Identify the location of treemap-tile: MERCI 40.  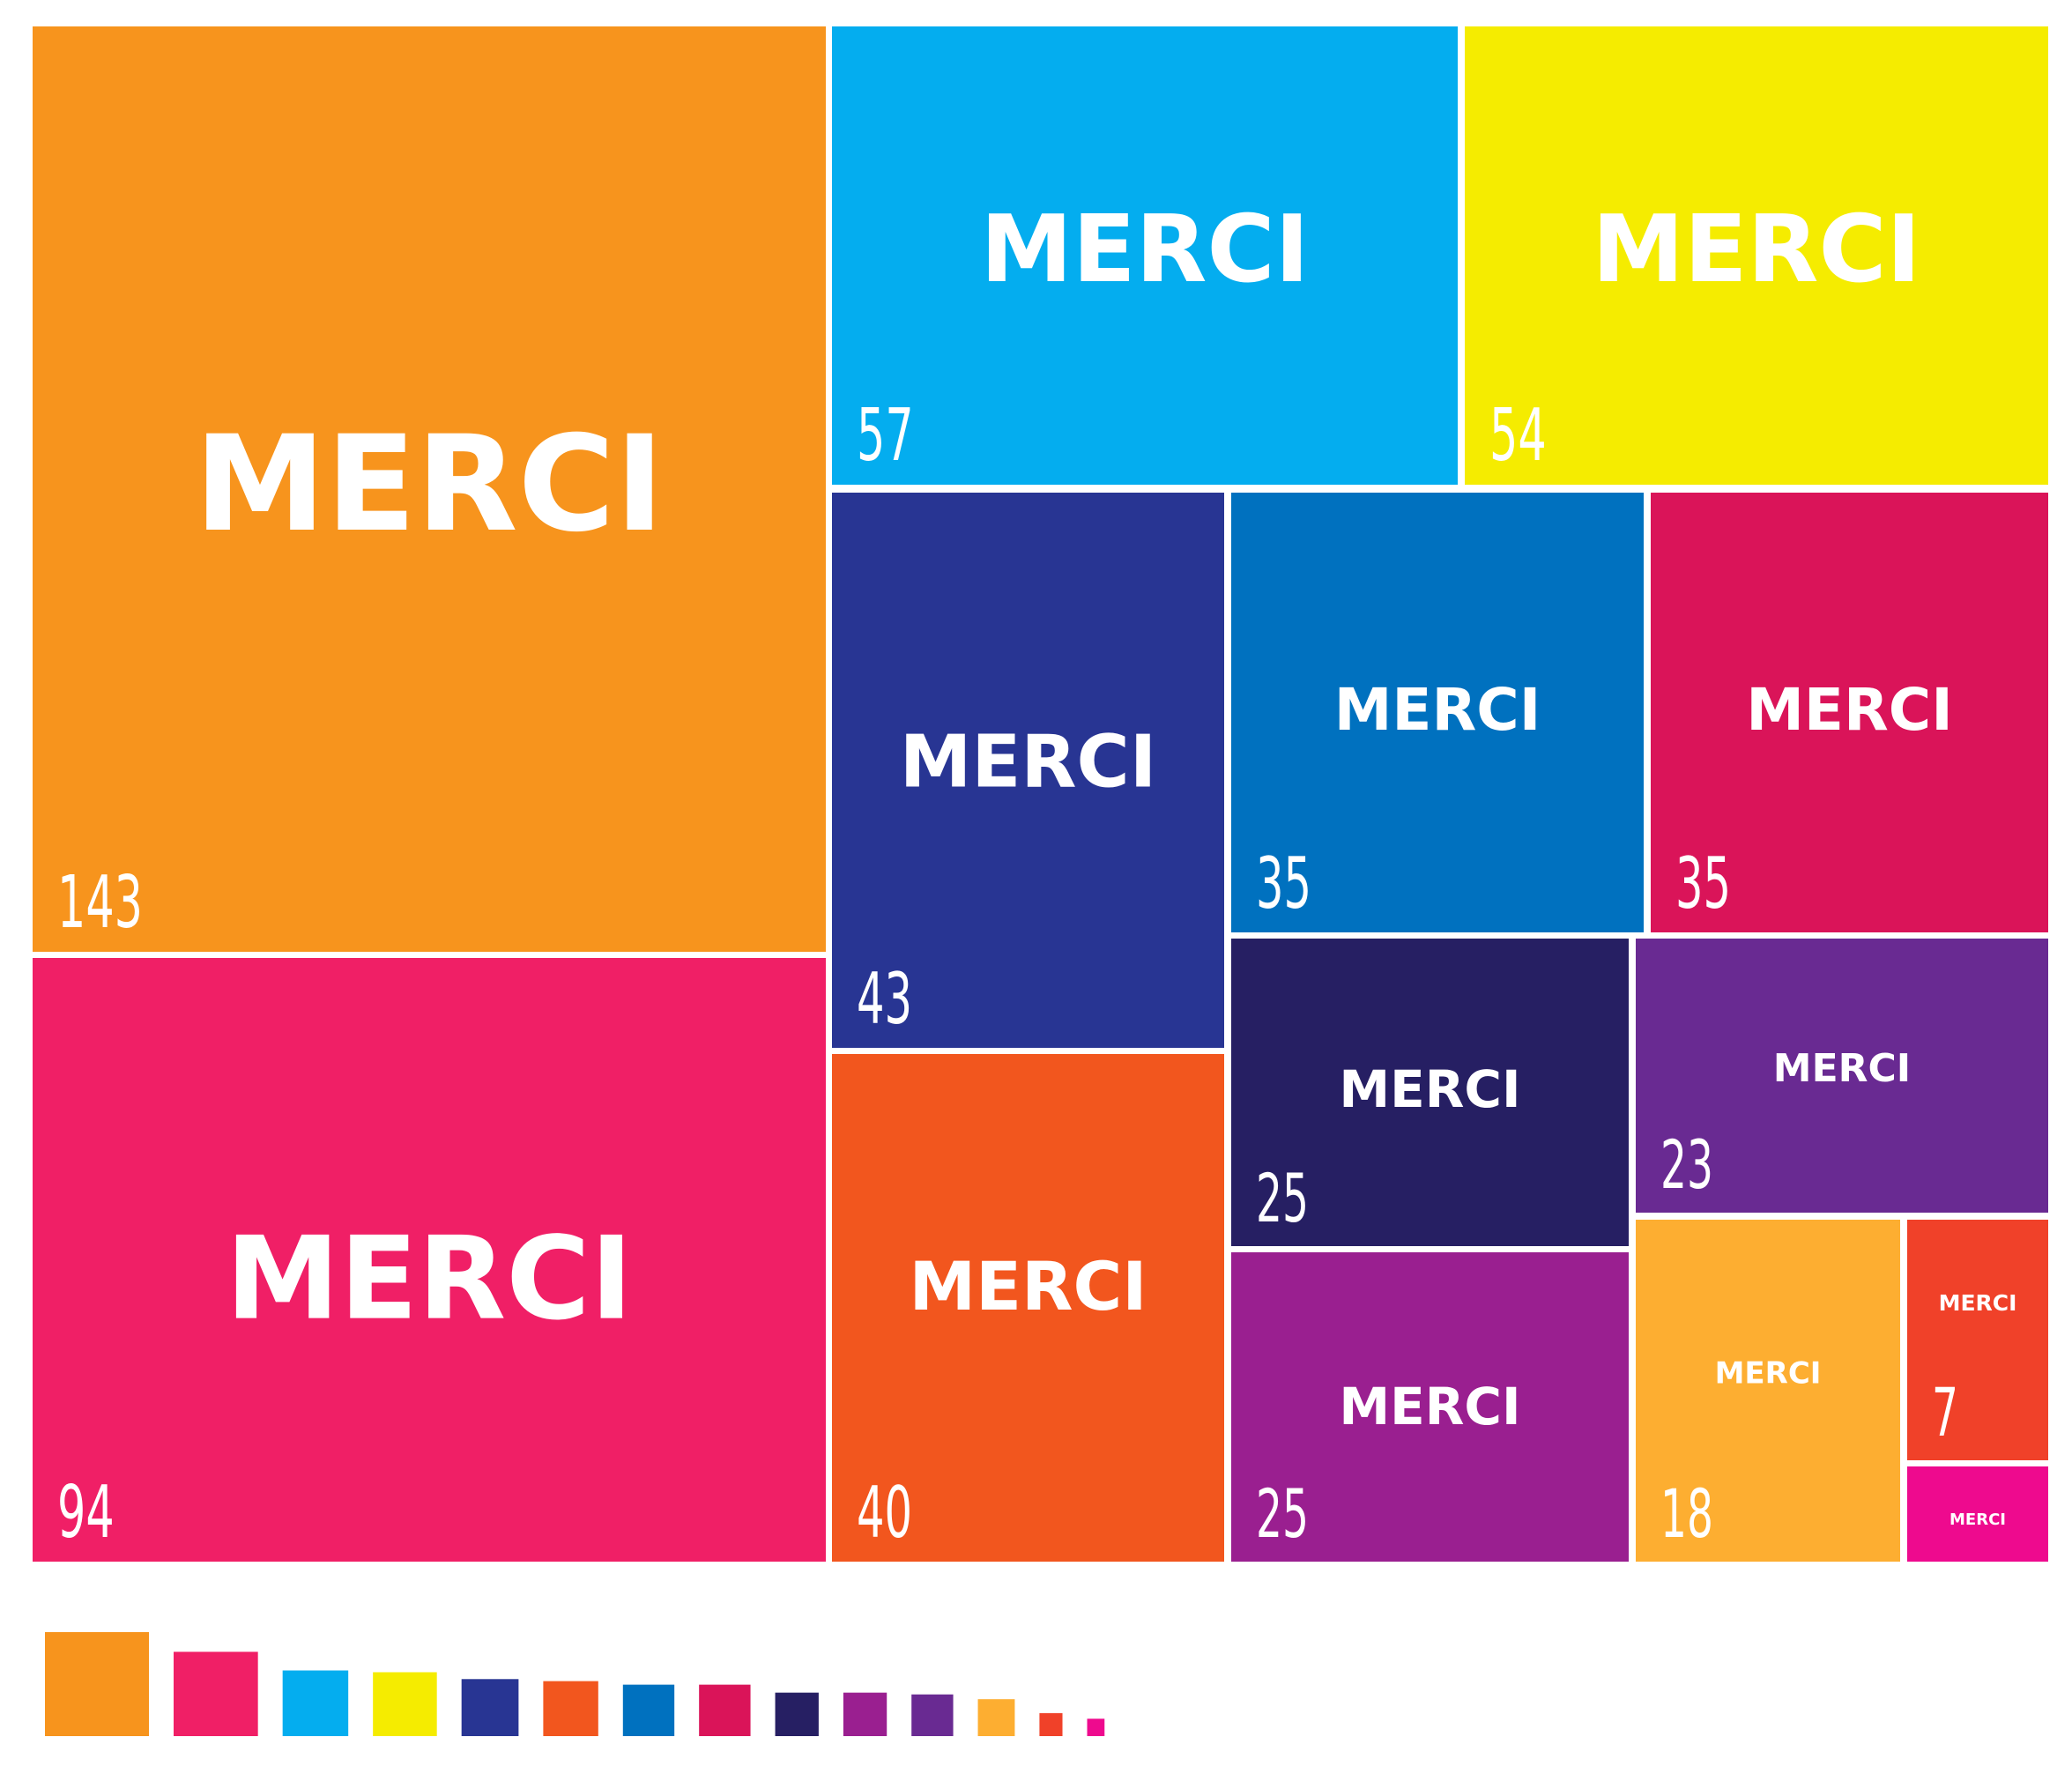
(1028, 1308).